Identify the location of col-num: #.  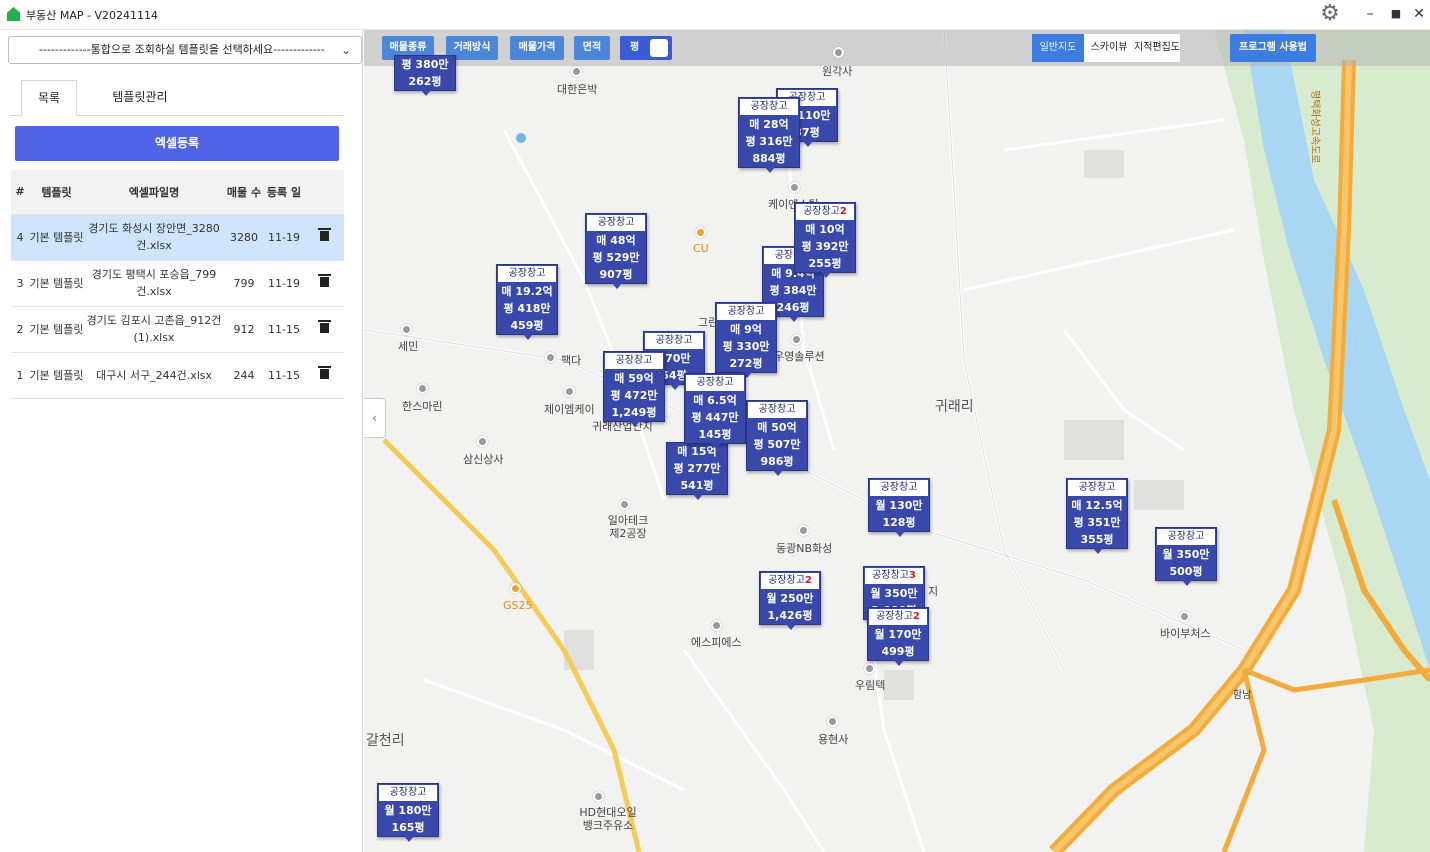
(20, 192).